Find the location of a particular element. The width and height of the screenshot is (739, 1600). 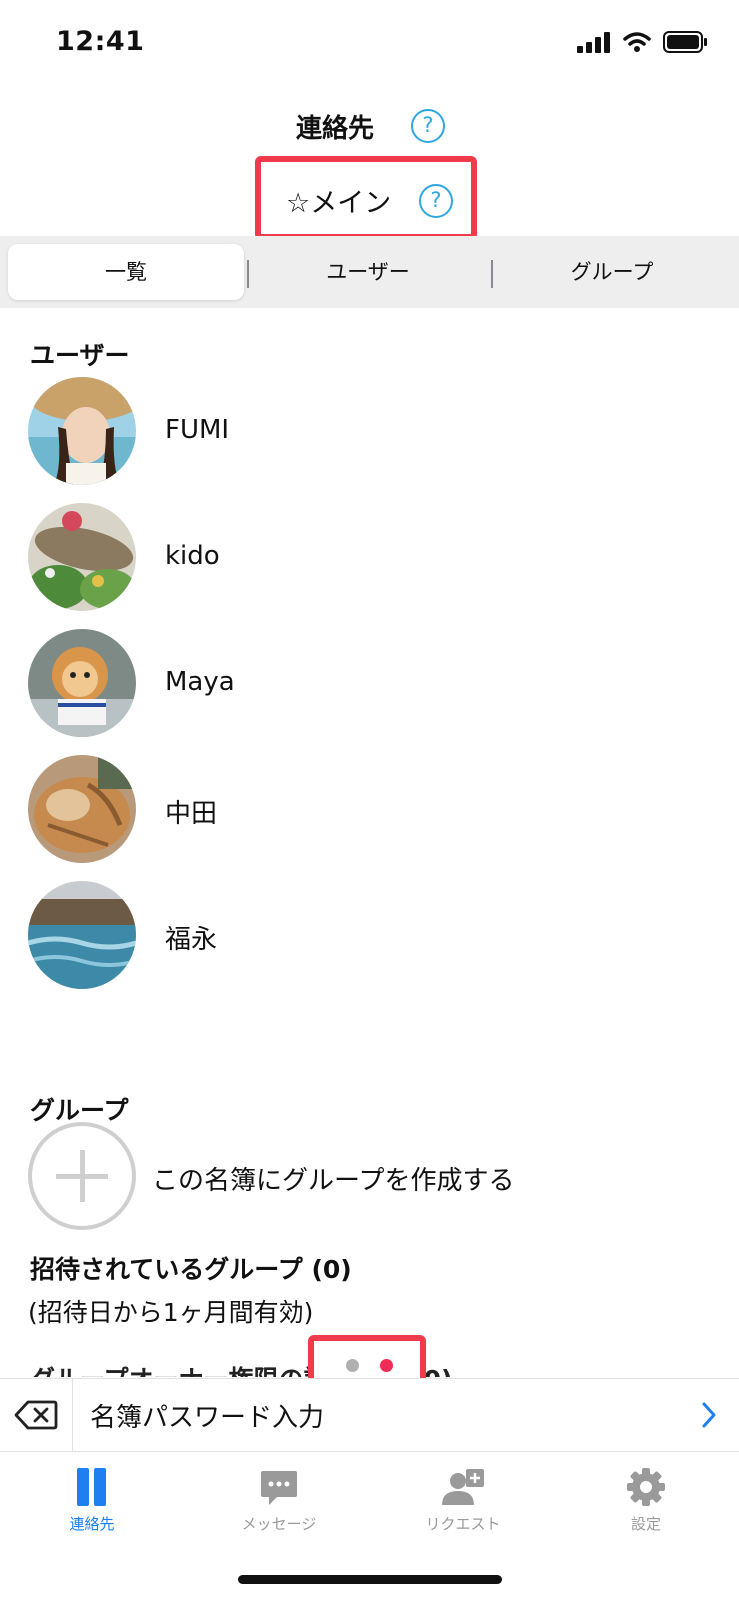

password-bar: 名簿パスワード入力 is located at coordinates (369, 1415).